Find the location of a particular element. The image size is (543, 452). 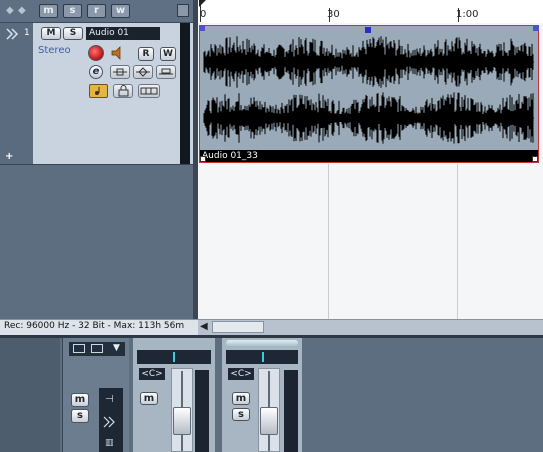

global-solo-button: s is located at coordinates (72, 11).